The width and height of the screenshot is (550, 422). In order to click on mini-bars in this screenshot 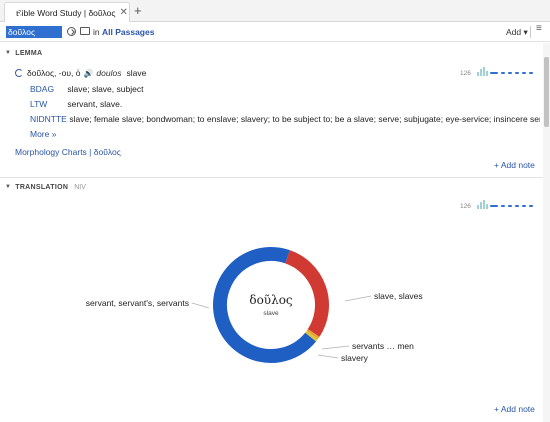, I will do `click(505, 72)`.